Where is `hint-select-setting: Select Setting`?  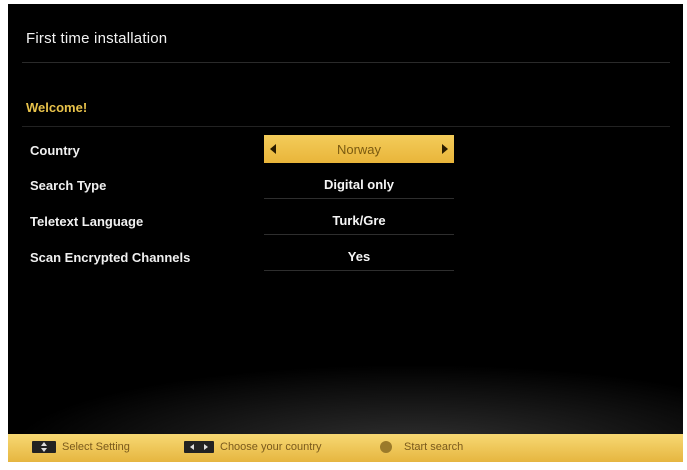
hint-select-setting: Select Setting is located at coordinates (81, 447).